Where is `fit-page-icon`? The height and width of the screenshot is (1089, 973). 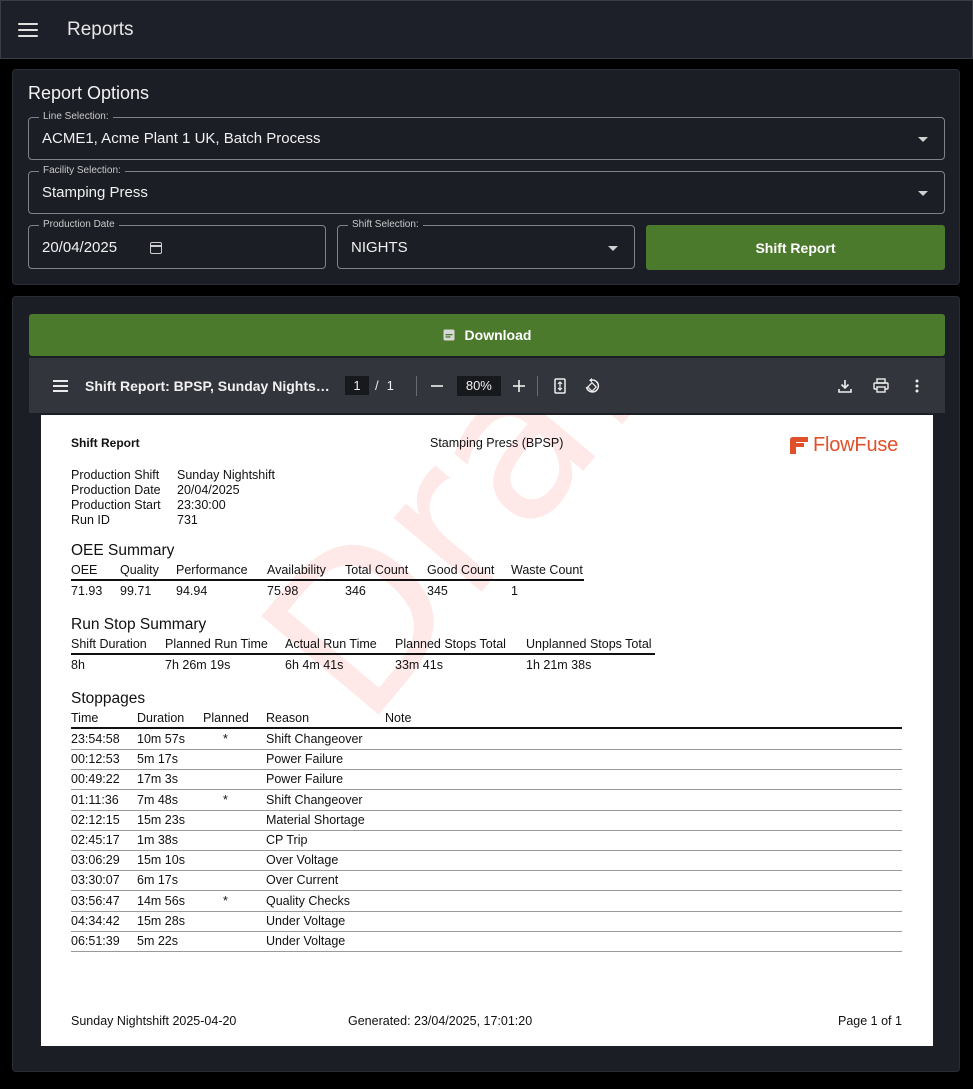
fit-page-icon is located at coordinates (560, 386).